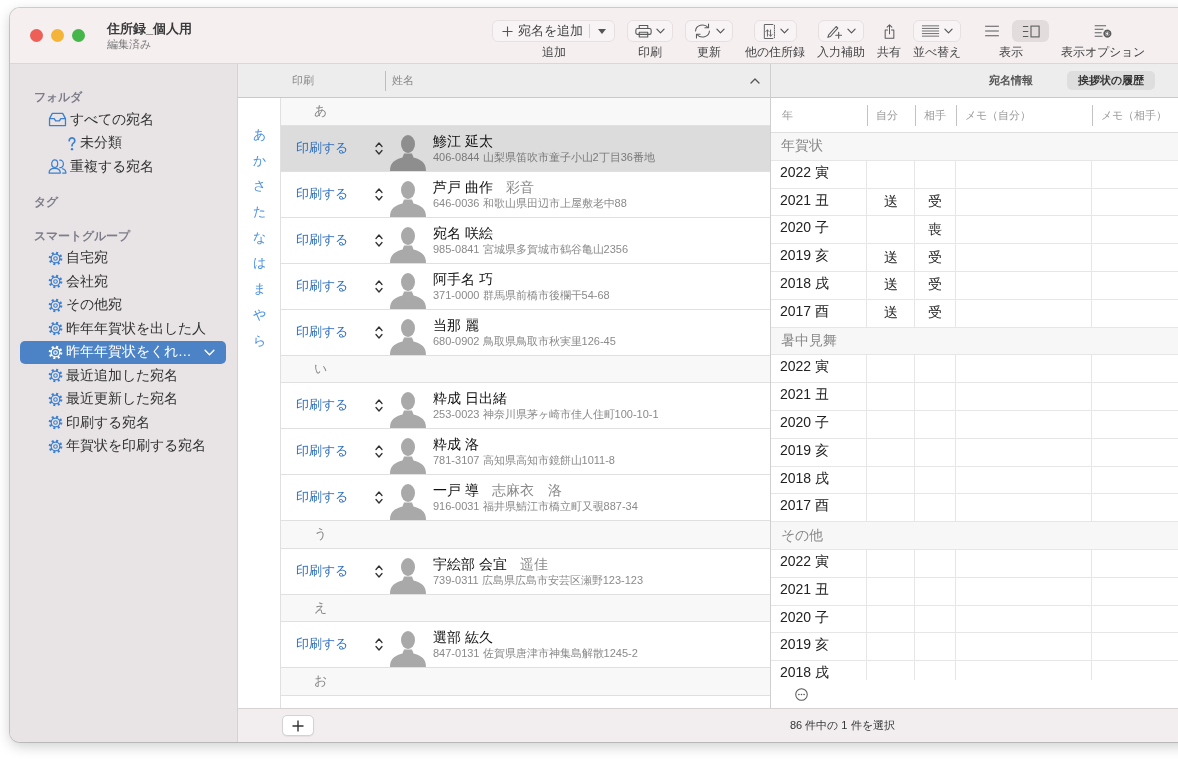  What do you see at coordinates (709, 52) in the screenshot?
I see `toolbar-label: 更新` at bounding box center [709, 52].